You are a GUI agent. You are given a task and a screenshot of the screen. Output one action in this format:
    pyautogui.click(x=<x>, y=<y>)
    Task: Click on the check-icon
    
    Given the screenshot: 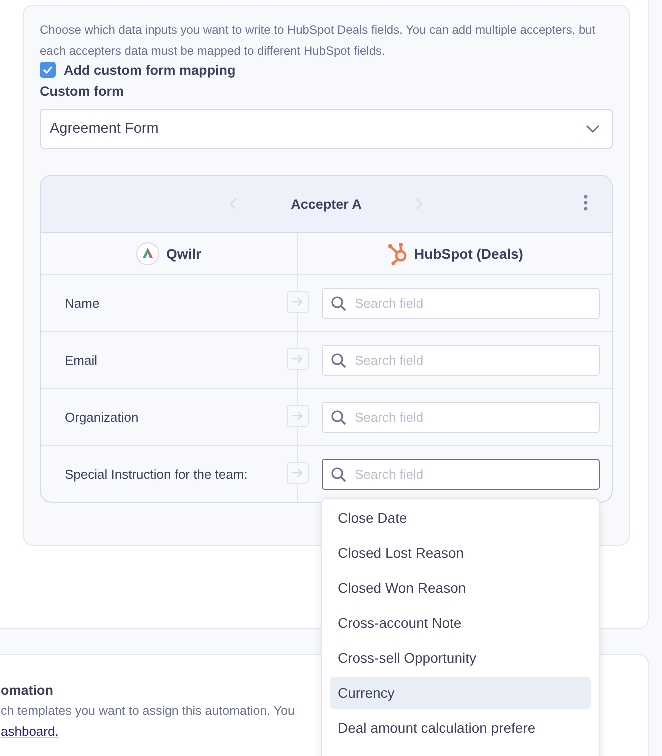 What is the action you would take?
    pyautogui.click(x=48, y=70)
    